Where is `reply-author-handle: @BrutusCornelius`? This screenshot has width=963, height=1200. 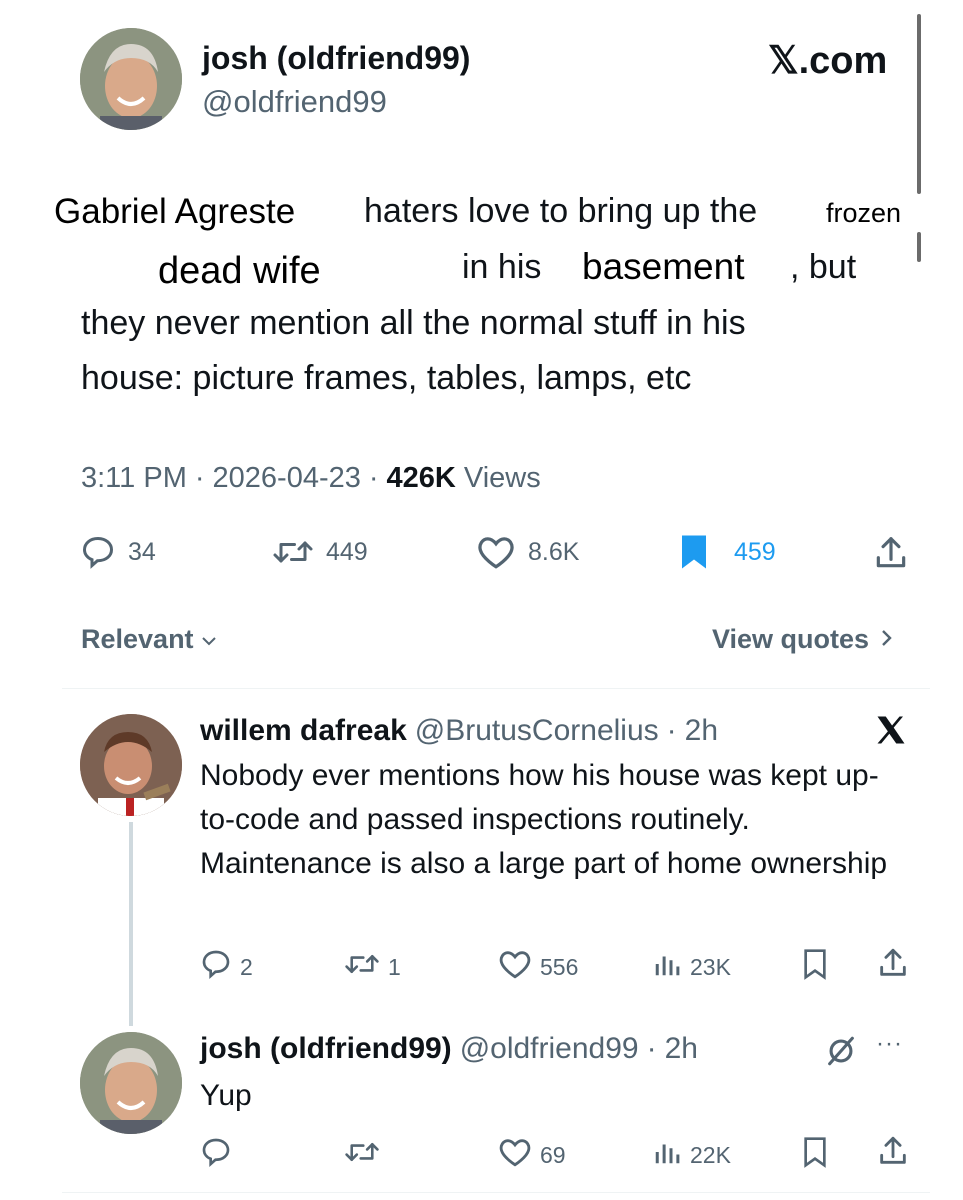 reply-author-handle: @BrutusCornelius is located at coordinates (537, 731).